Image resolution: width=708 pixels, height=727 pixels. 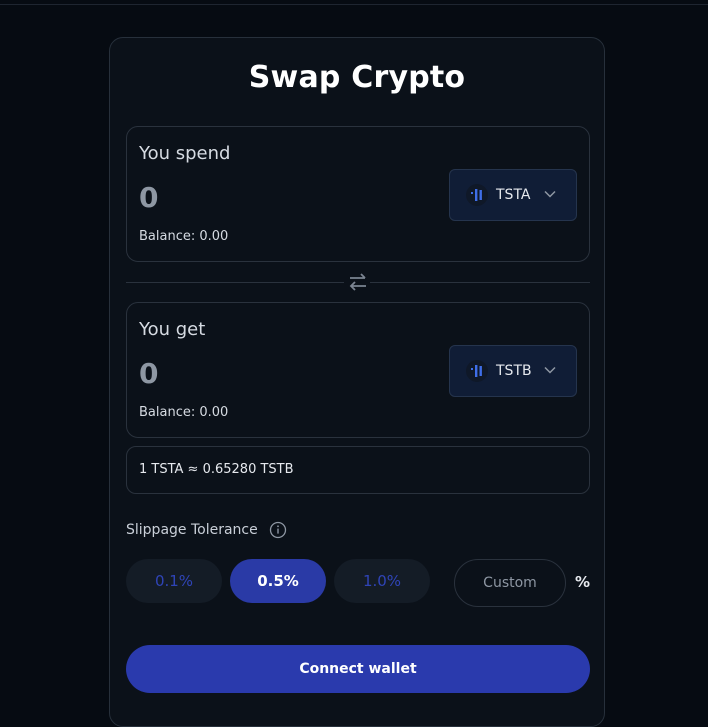 I want to click on slippage-option-0.1: 0.1%, so click(x=174, y=581).